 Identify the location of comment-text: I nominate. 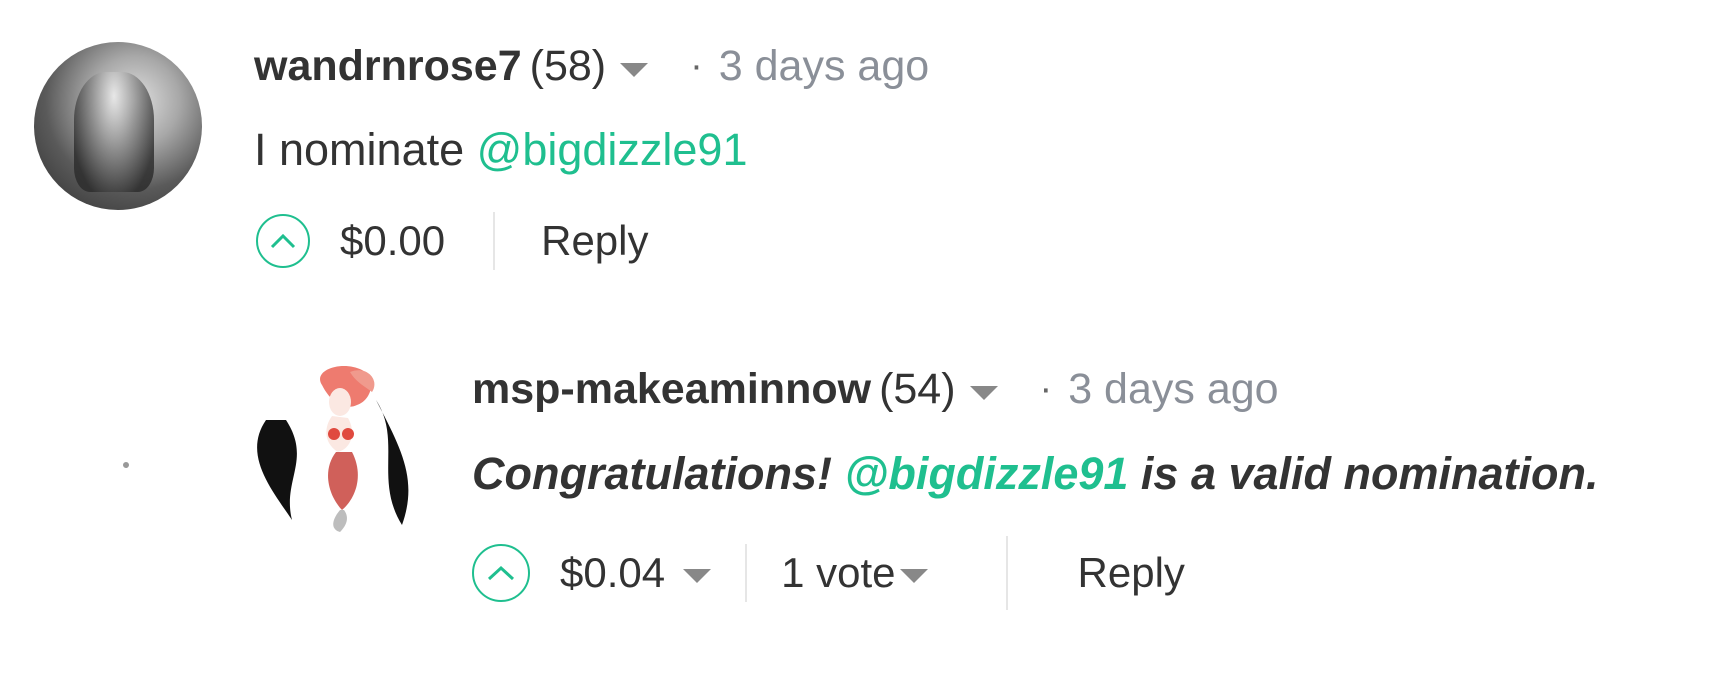
(365, 149).